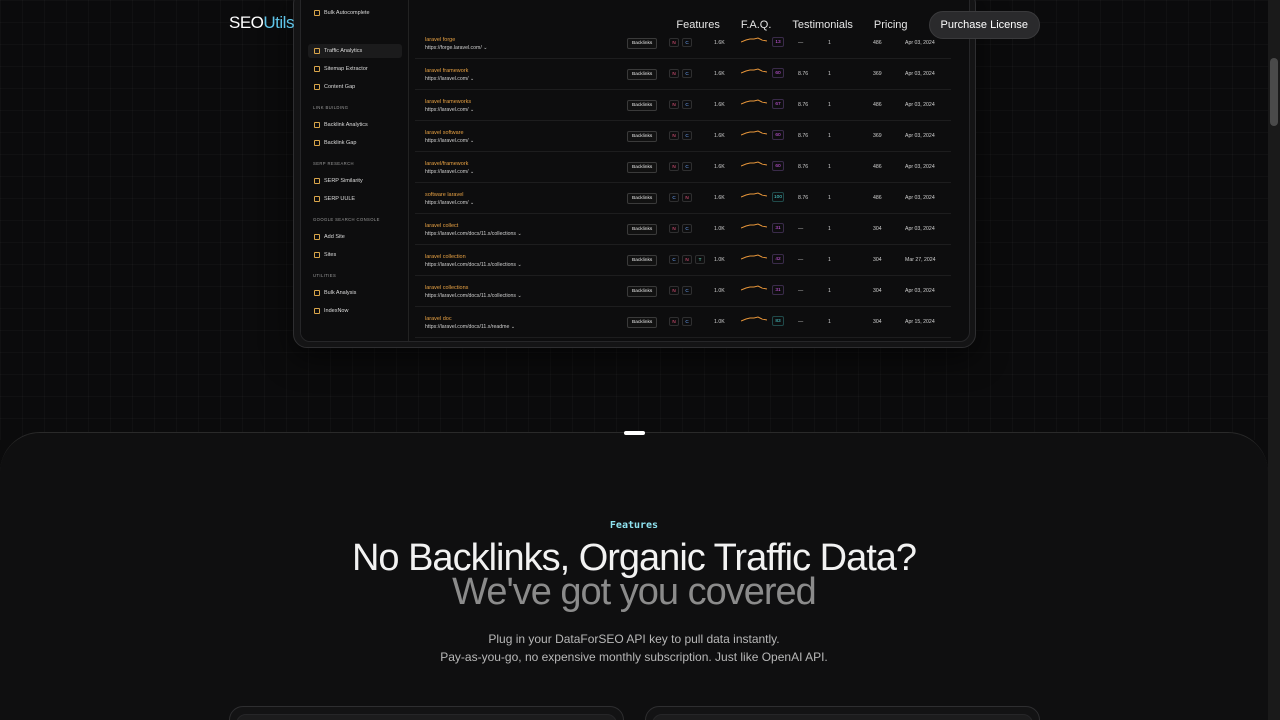 This screenshot has width=1280, height=720. Describe the element at coordinates (334, 237) in the screenshot. I see `sidebar-item-label: Add Site` at that location.